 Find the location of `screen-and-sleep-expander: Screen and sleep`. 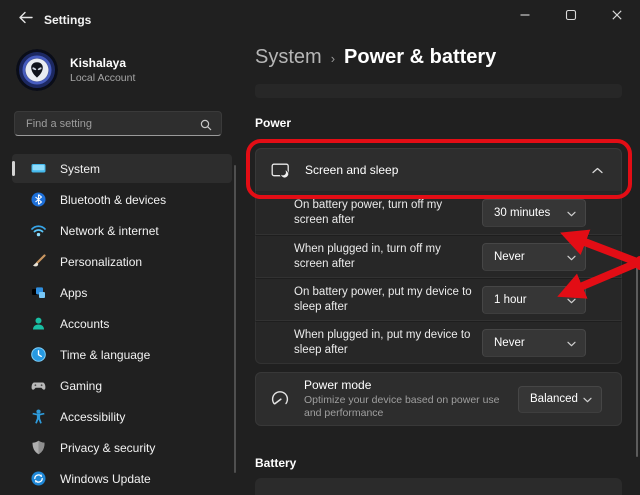

screen-and-sleep-expander: Screen and sleep is located at coordinates (438, 170).